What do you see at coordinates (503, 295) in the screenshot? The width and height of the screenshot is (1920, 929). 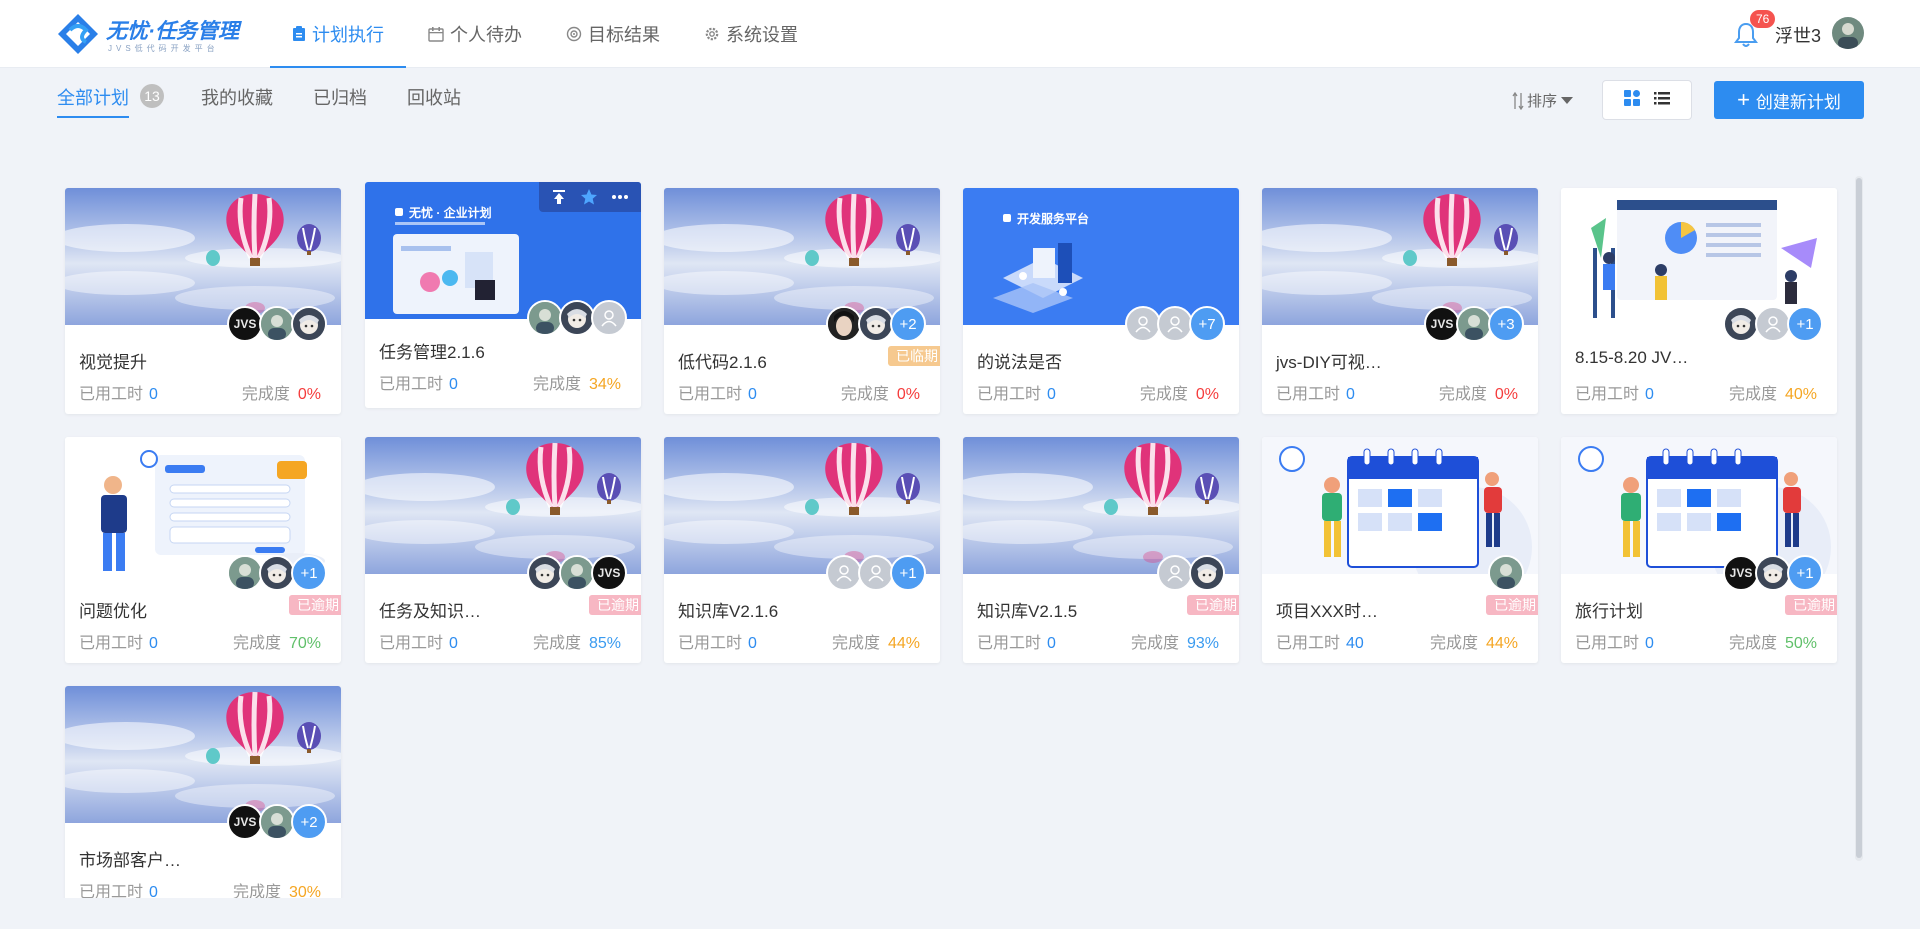 I see `plan-card: 无忧 · 企业计划 任务管理2.1.6 已用工时 0 完成度 34%` at bounding box center [503, 295].